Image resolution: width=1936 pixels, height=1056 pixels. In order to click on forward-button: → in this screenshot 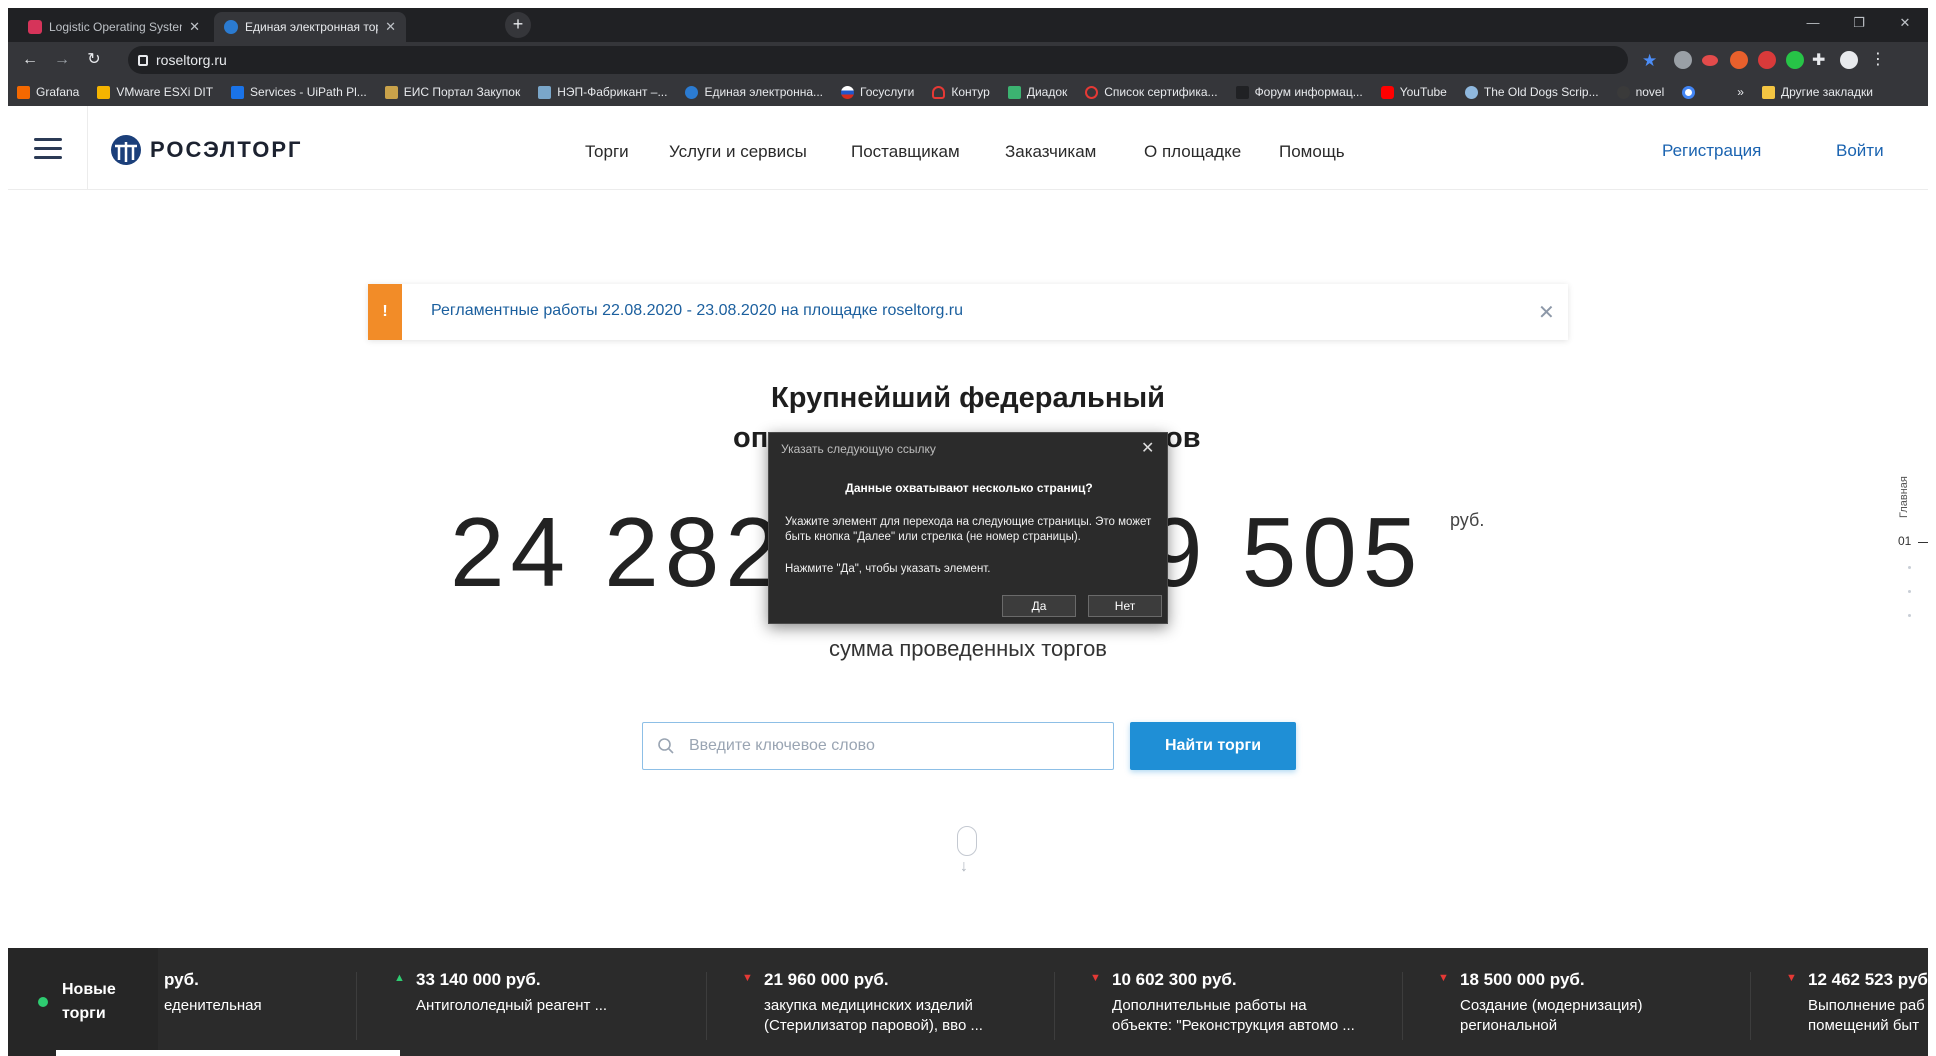, I will do `click(62, 60)`.